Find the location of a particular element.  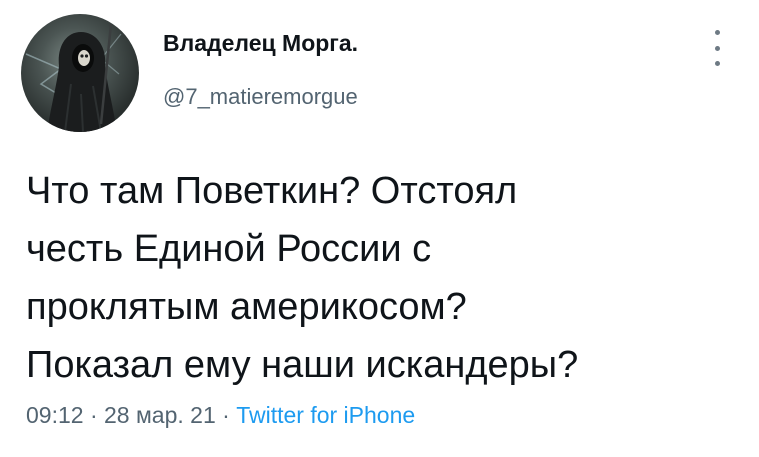

tweet-text-line: честь Единой России с is located at coordinates (229, 249).